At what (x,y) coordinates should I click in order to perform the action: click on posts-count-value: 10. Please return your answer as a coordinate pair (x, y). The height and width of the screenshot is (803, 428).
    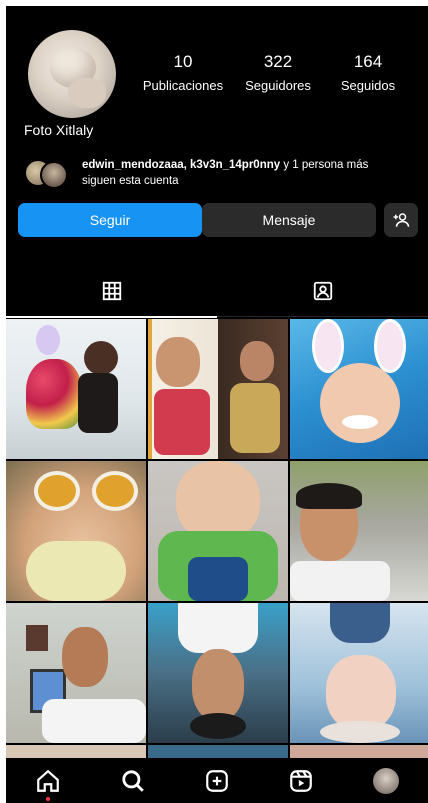
    Looking at the image, I should click on (183, 61).